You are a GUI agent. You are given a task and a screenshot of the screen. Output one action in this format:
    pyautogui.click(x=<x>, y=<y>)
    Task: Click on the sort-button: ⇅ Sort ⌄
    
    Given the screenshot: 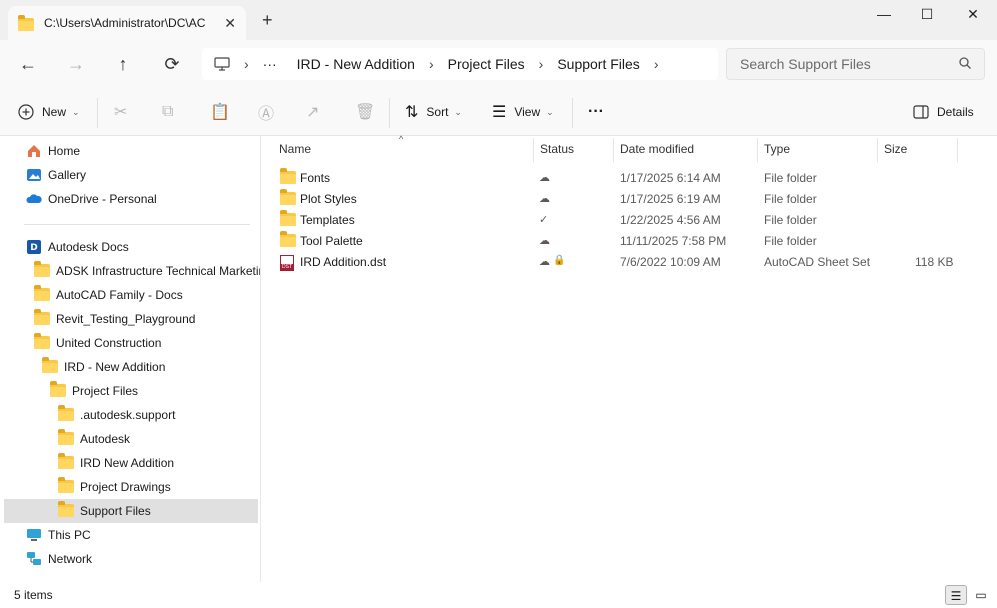 What is the action you would take?
    pyautogui.click(x=433, y=112)
    